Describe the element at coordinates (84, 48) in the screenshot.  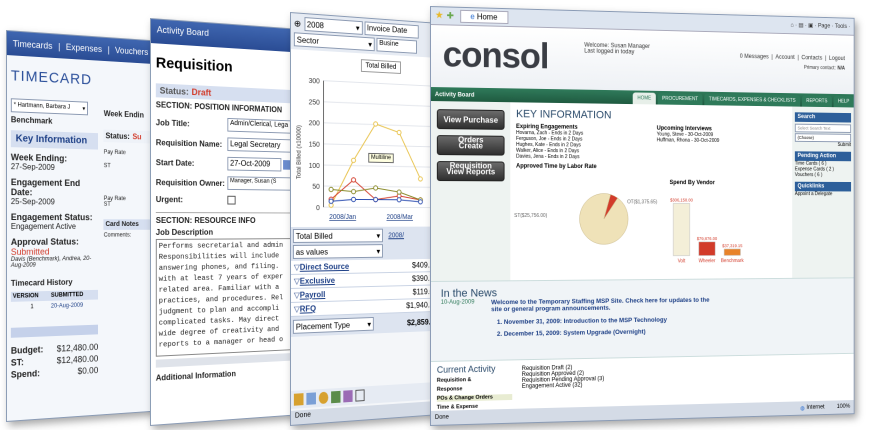
I see `nav-expenses: Expenses` at that location.